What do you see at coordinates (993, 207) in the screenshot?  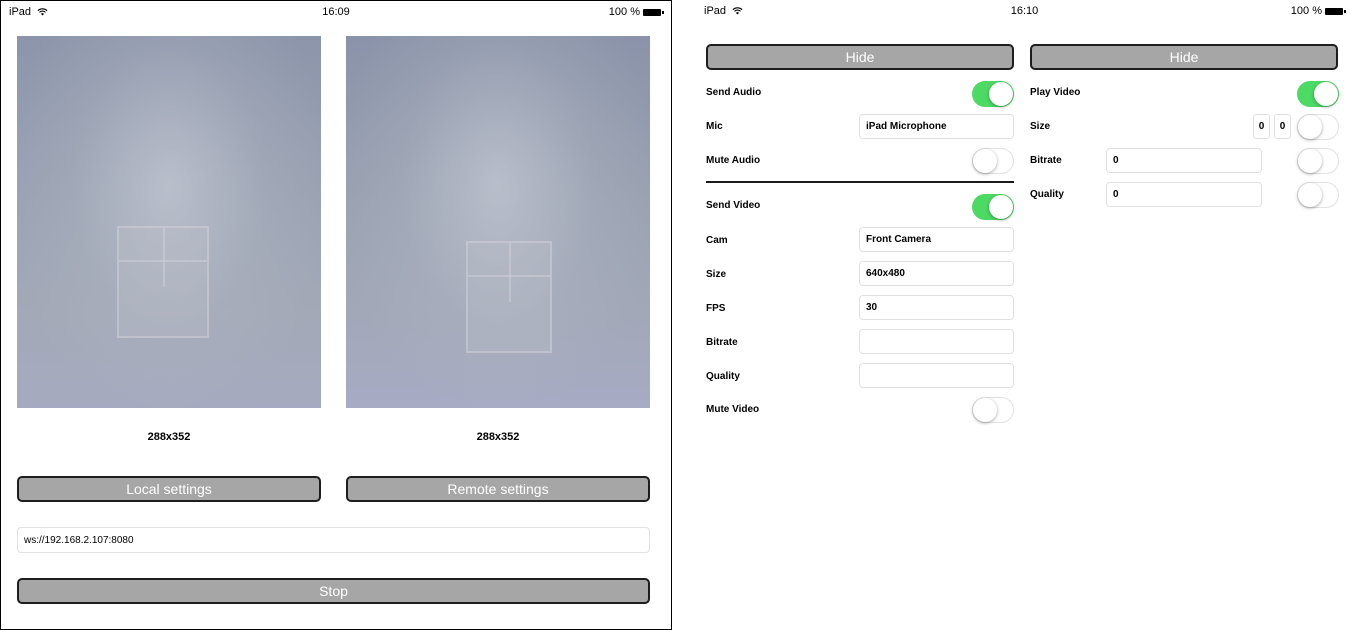 I see `send-video-toggle` at bounding box center [993, 207].